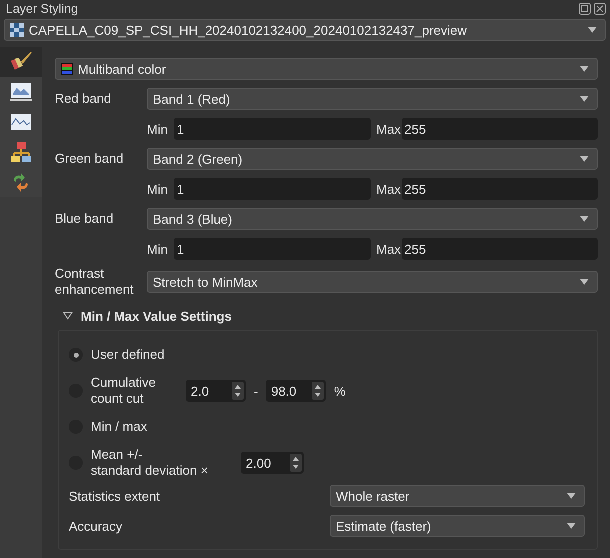  I want to click on setting-label: Statistics extent, so click(115, 496).